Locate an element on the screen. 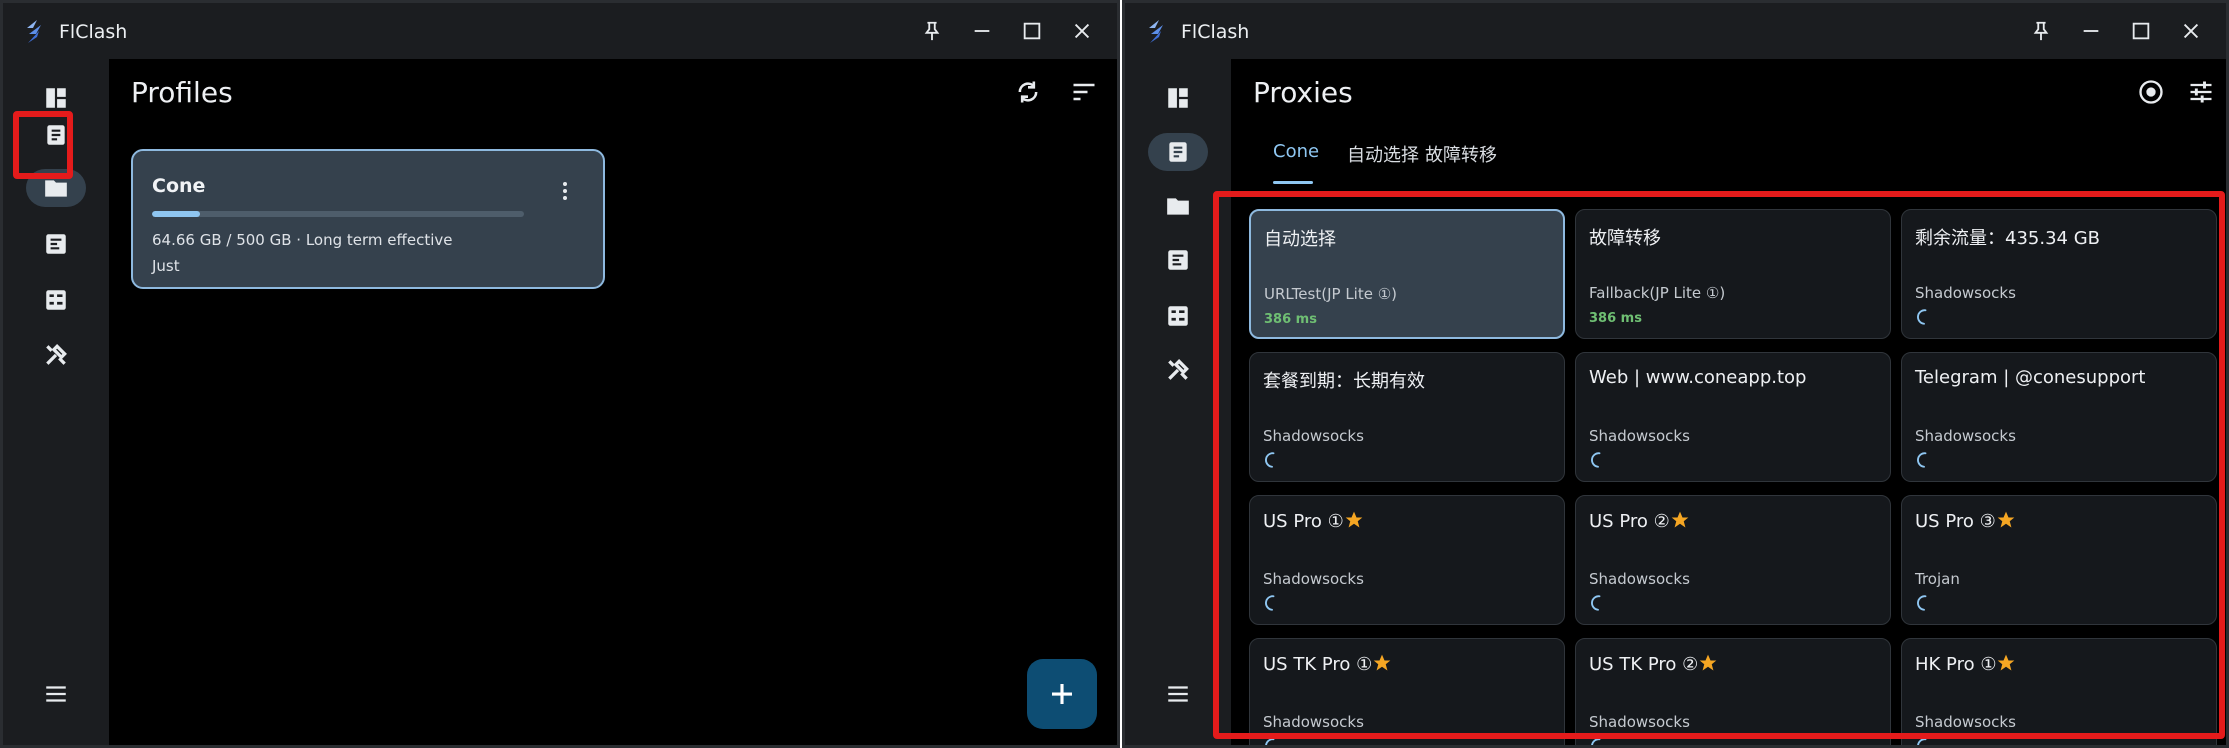 Image resolution: width=2229 pixels, height=748 pixels. rail-item-profiles is located at coordinates (1178, 206).